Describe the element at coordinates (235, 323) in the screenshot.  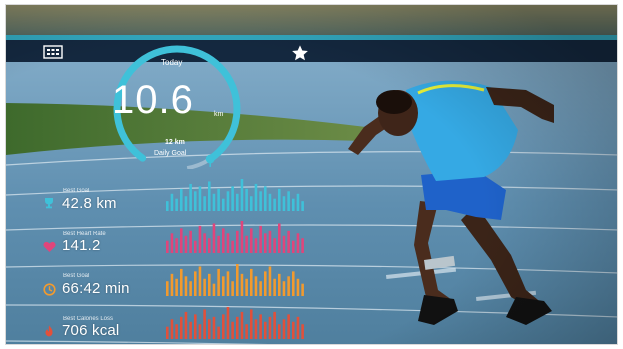
I see `calories-bar-chart` at that location.